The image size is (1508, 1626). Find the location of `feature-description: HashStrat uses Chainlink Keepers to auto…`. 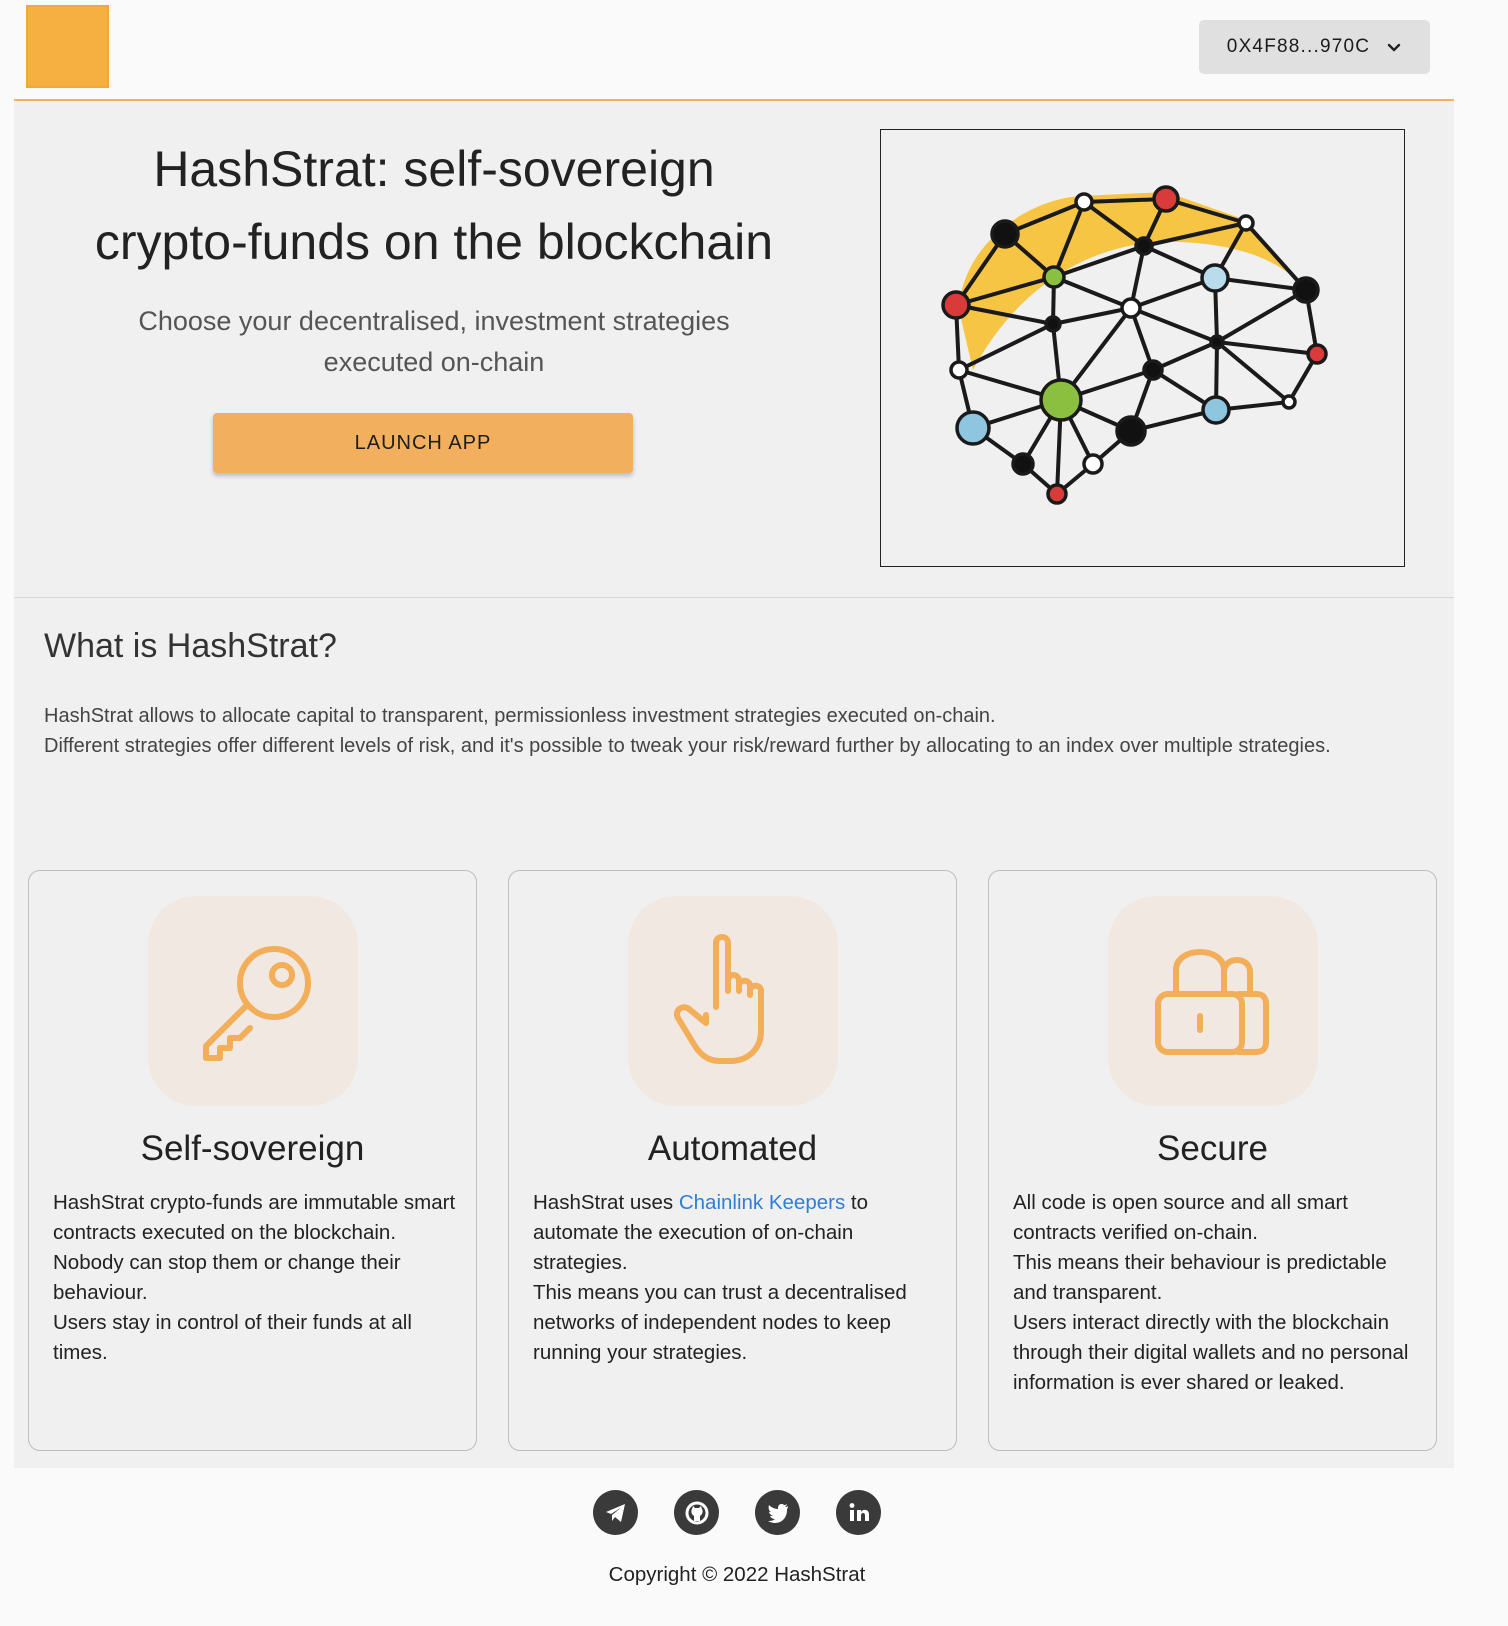

feature-description: HashStrat uses Chainlink Keepers to auto… is located at coordinates (735, 1278).